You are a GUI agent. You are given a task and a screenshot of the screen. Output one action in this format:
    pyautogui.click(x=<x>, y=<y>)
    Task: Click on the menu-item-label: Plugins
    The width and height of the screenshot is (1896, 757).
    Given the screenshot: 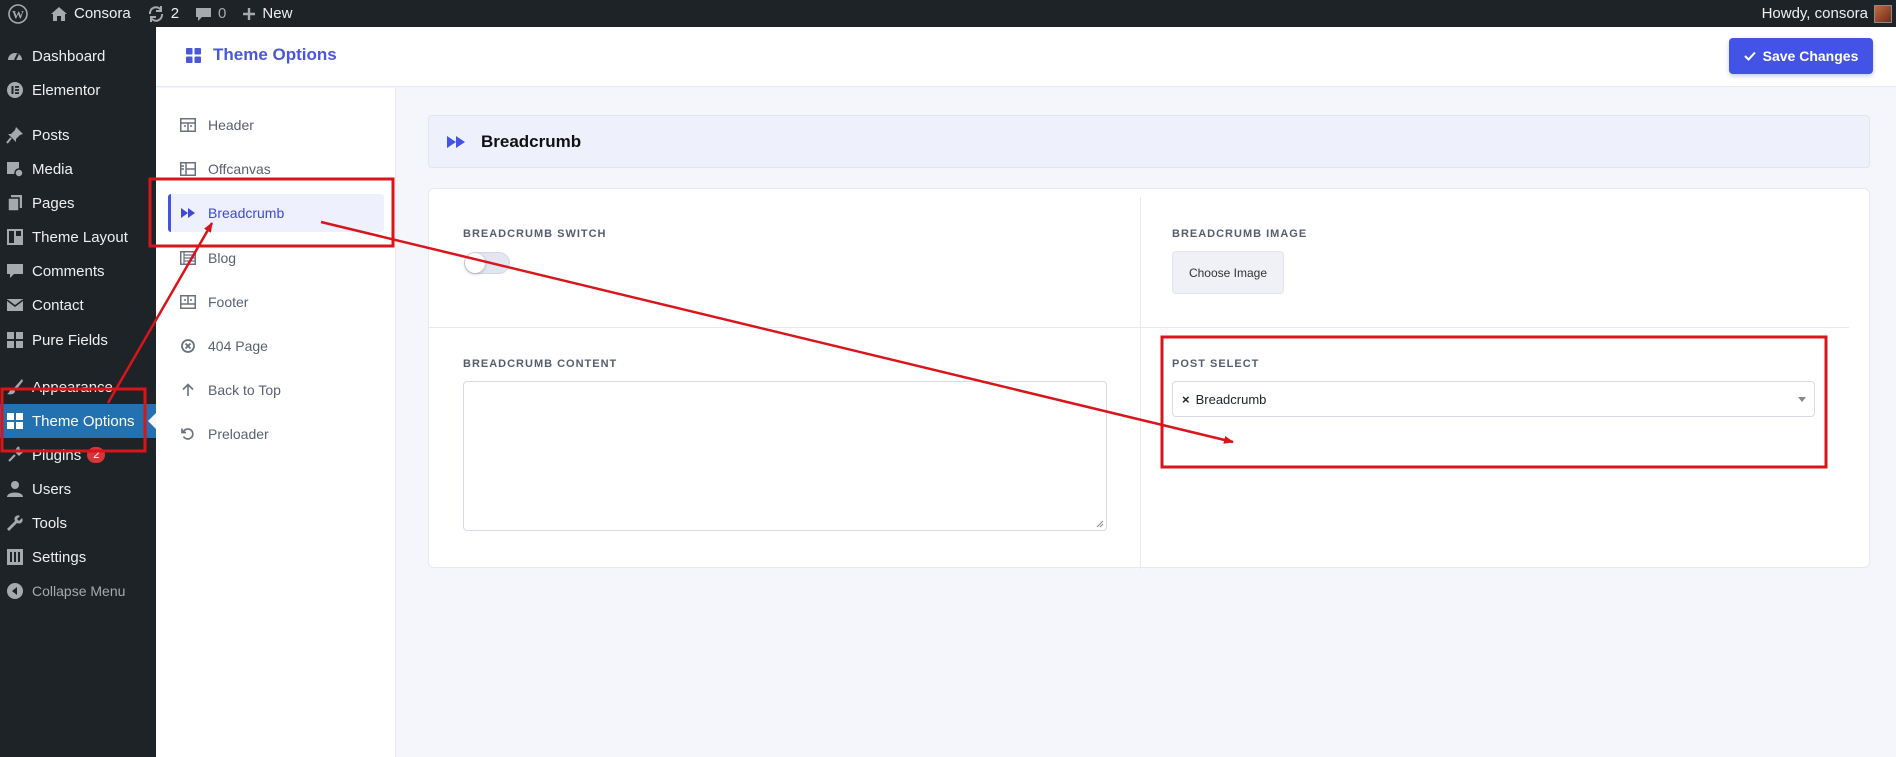 What is the action you would take?
    pyautogui.click(x=57, y=455)
    